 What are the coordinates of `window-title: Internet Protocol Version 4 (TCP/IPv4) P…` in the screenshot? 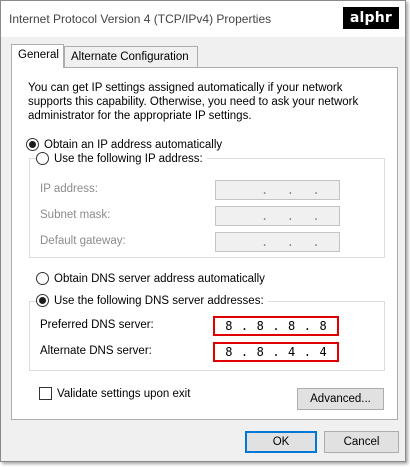 It's located at (140, 19).